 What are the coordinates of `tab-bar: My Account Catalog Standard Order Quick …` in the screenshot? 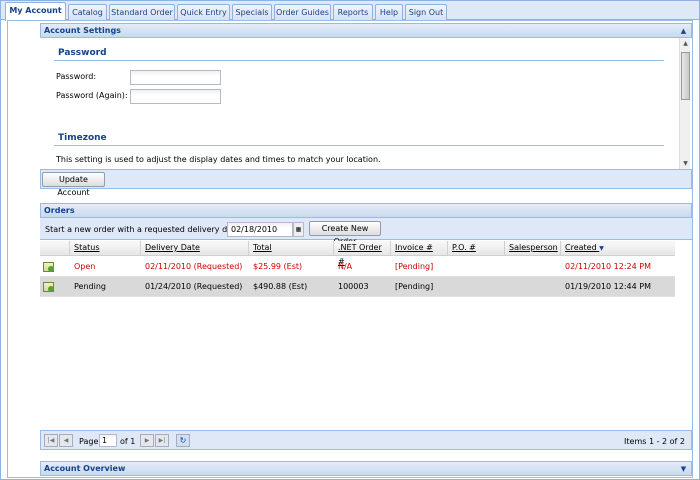 It's located at (350, 11).